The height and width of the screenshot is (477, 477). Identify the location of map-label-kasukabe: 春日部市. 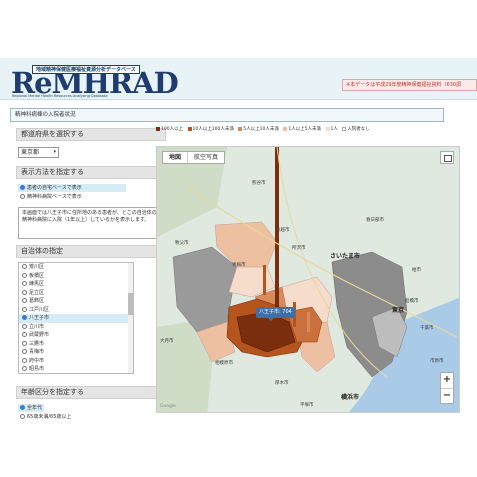
(375, 220).